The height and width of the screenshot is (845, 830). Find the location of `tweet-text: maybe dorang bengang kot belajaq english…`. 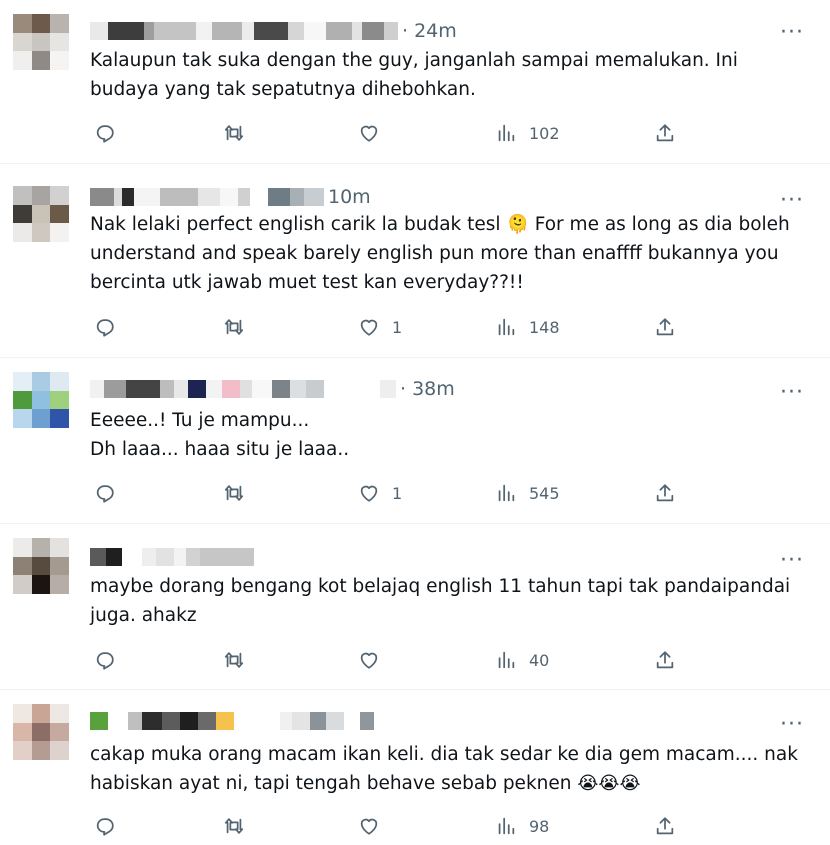

tweet-text: maybe dorang bengang kot belajaq english… is located at coordinates (440, 601).